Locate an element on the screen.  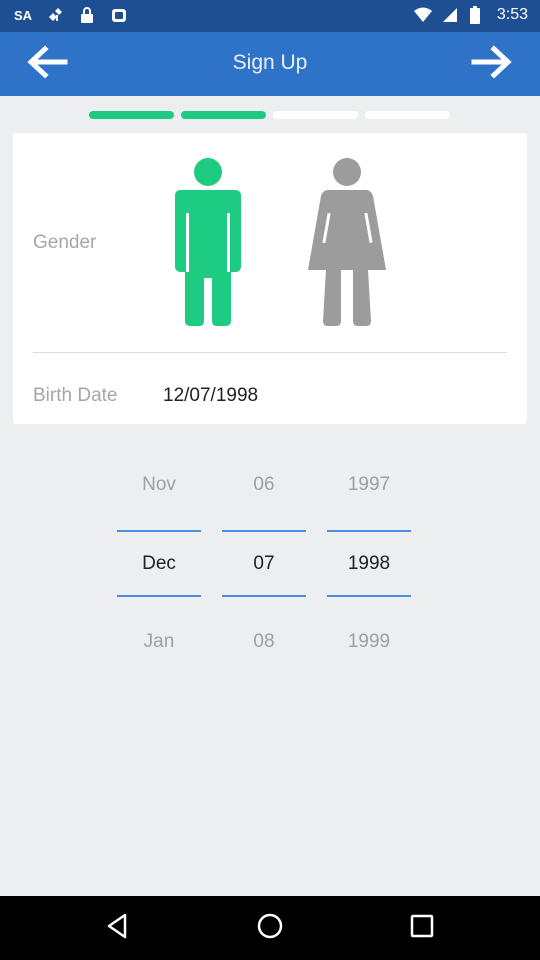
male-option is located at coordinates (208, 244).